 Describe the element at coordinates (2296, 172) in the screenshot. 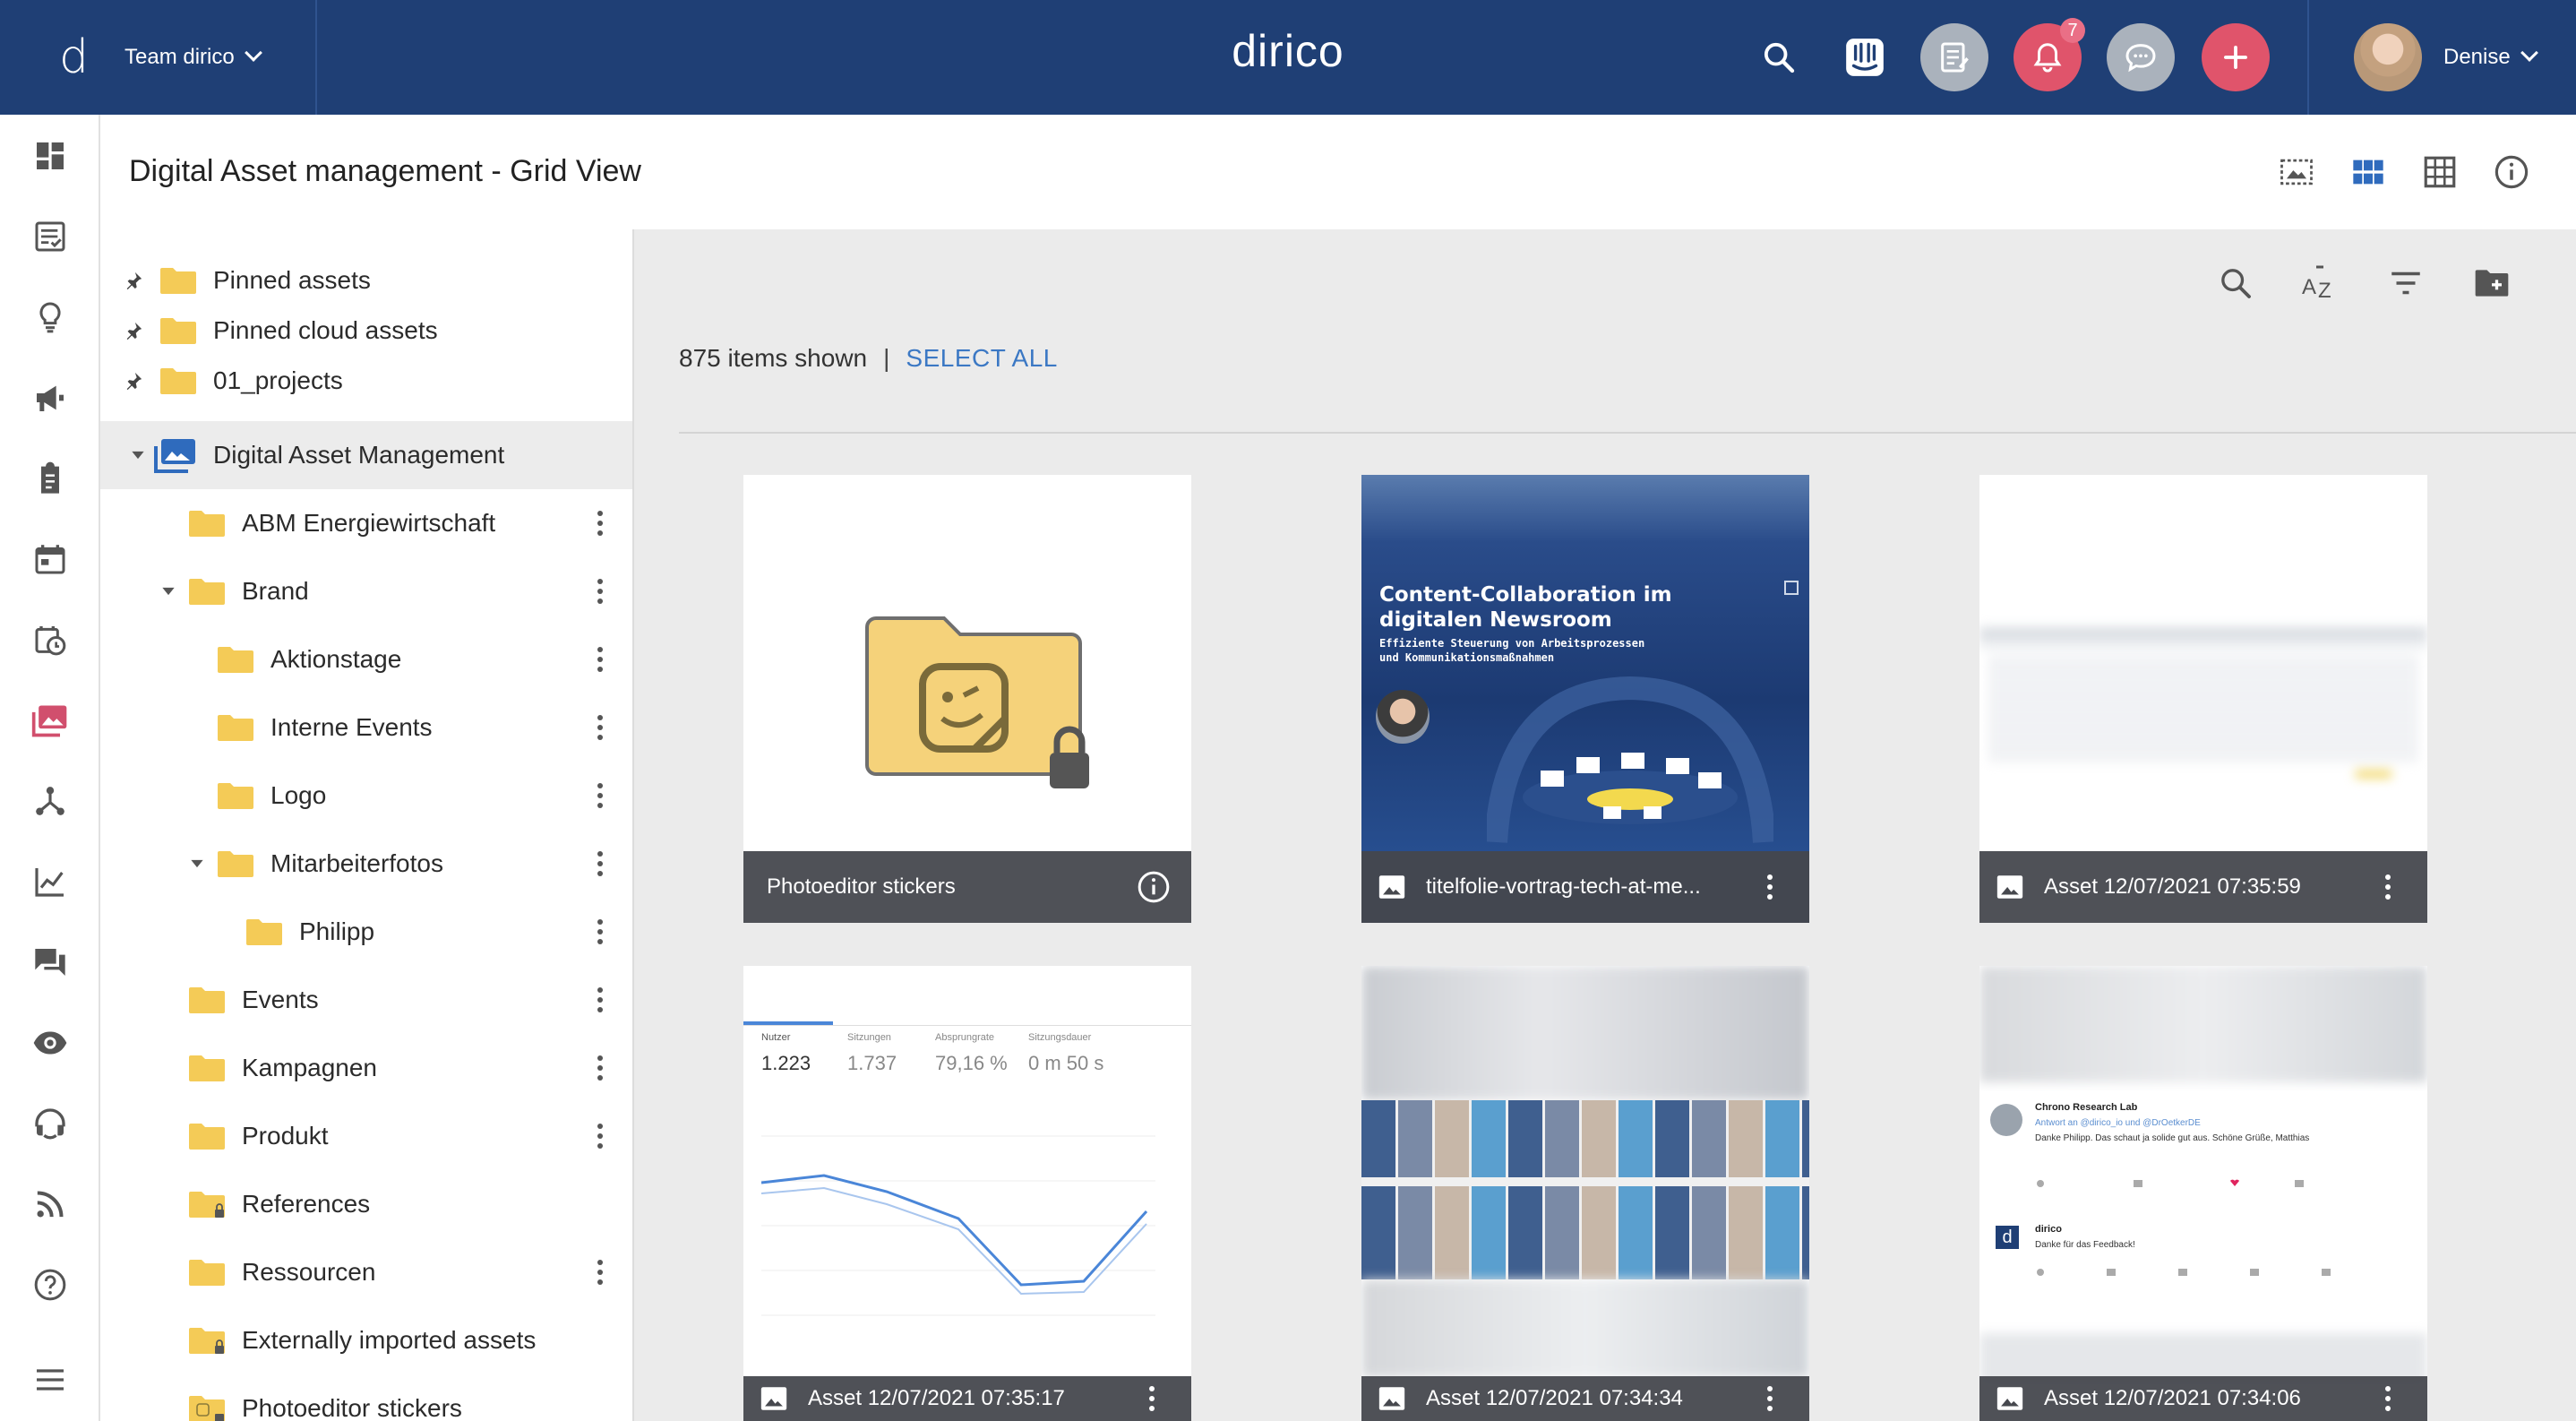

I see `slideshow-icon` at that location.